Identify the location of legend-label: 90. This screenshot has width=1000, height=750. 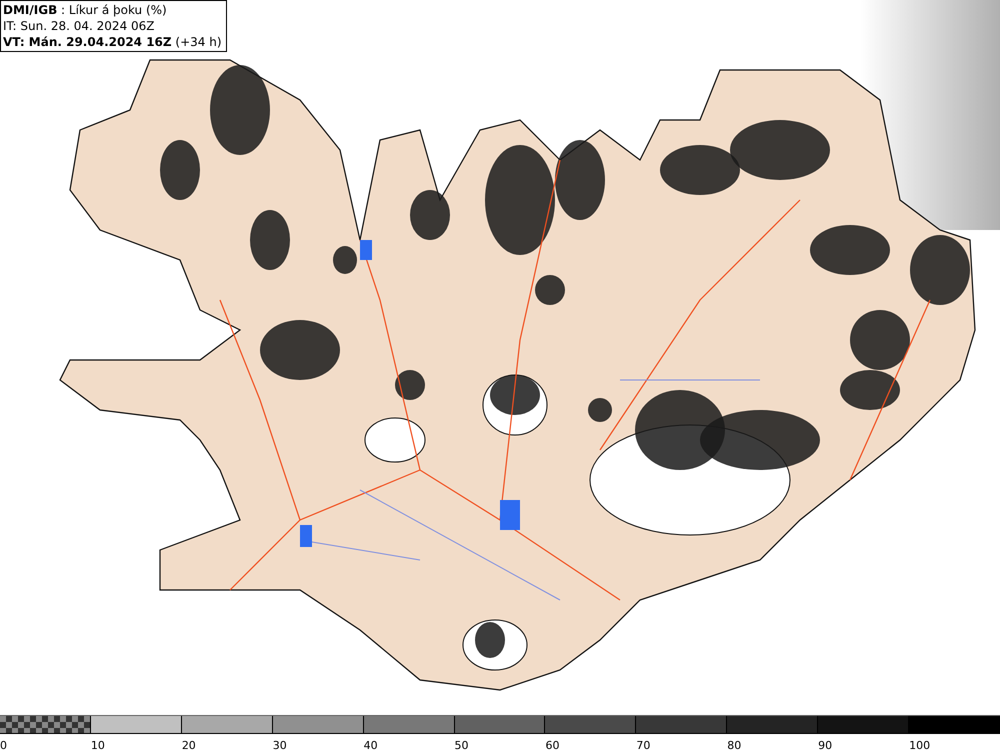
(825, 744).